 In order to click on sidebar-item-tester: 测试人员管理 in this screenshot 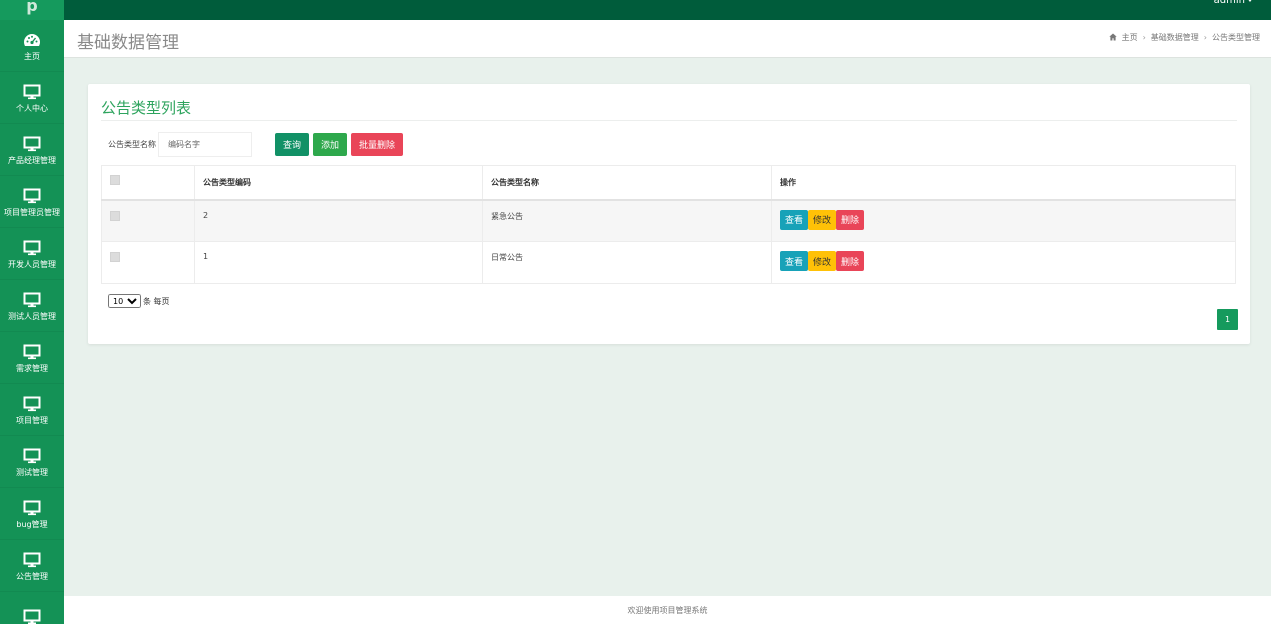, I will do `click(32, 306)`.